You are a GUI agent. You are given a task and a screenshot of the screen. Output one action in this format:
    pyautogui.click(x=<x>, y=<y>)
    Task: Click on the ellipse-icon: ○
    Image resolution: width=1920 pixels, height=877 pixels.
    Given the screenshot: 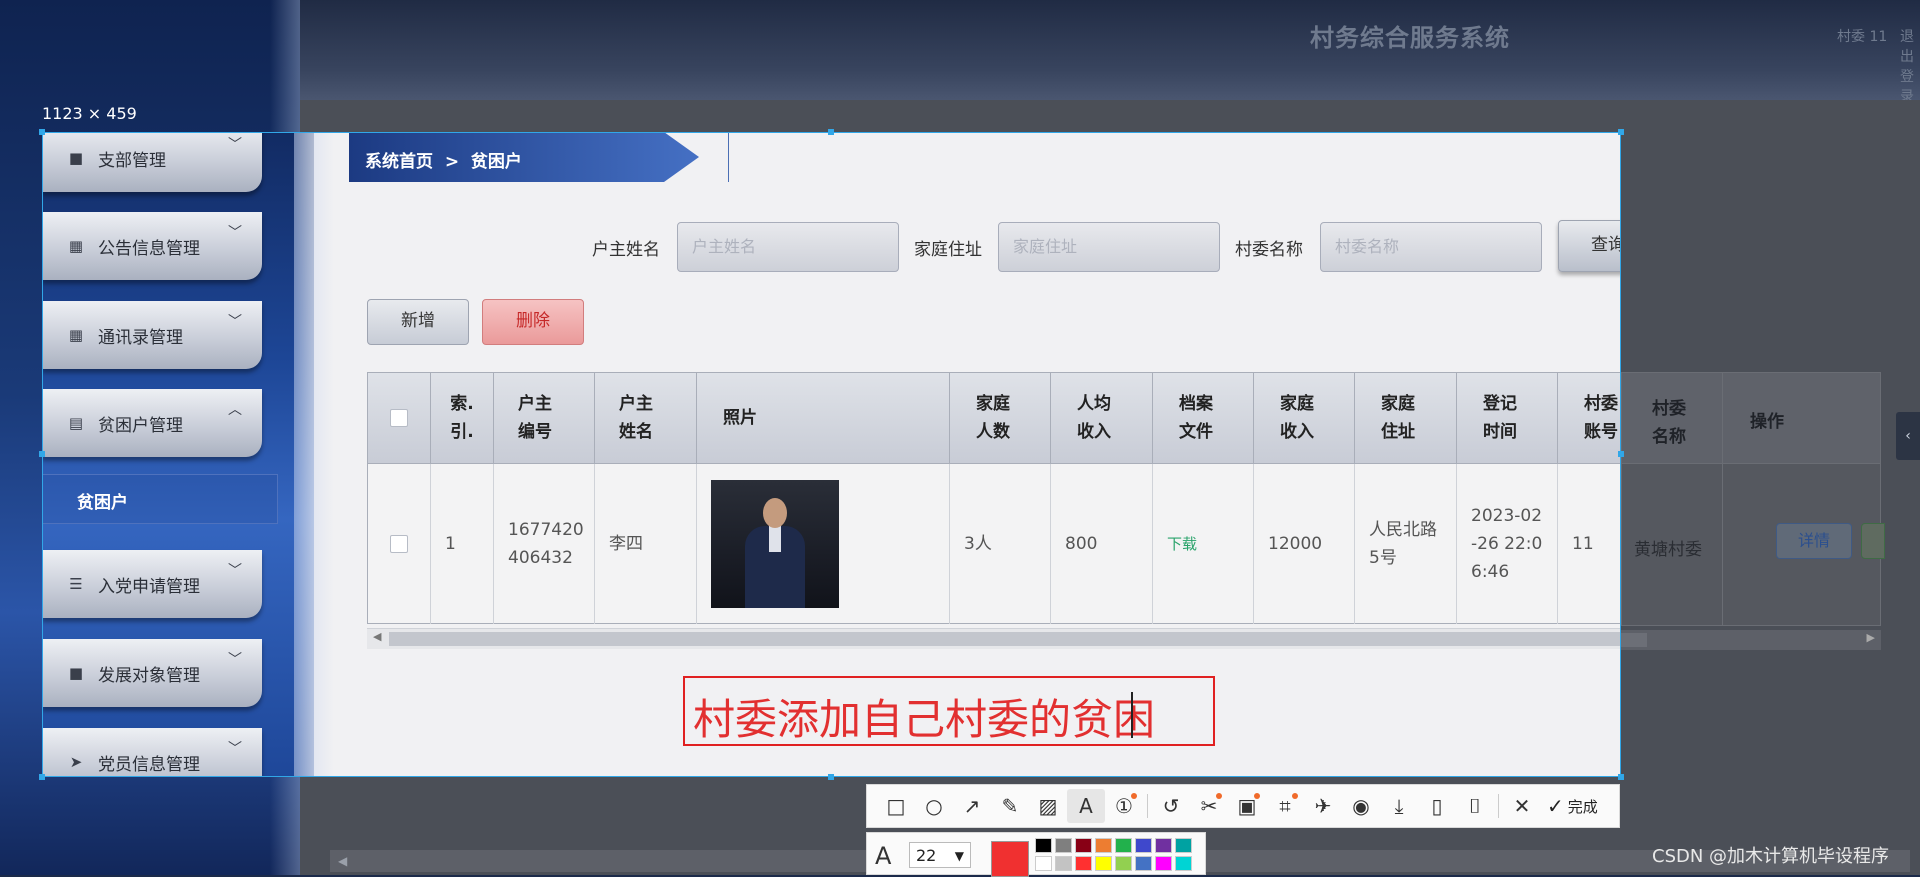 What is the action you would take?
    pyautogui.click(x=934, y=806)
    